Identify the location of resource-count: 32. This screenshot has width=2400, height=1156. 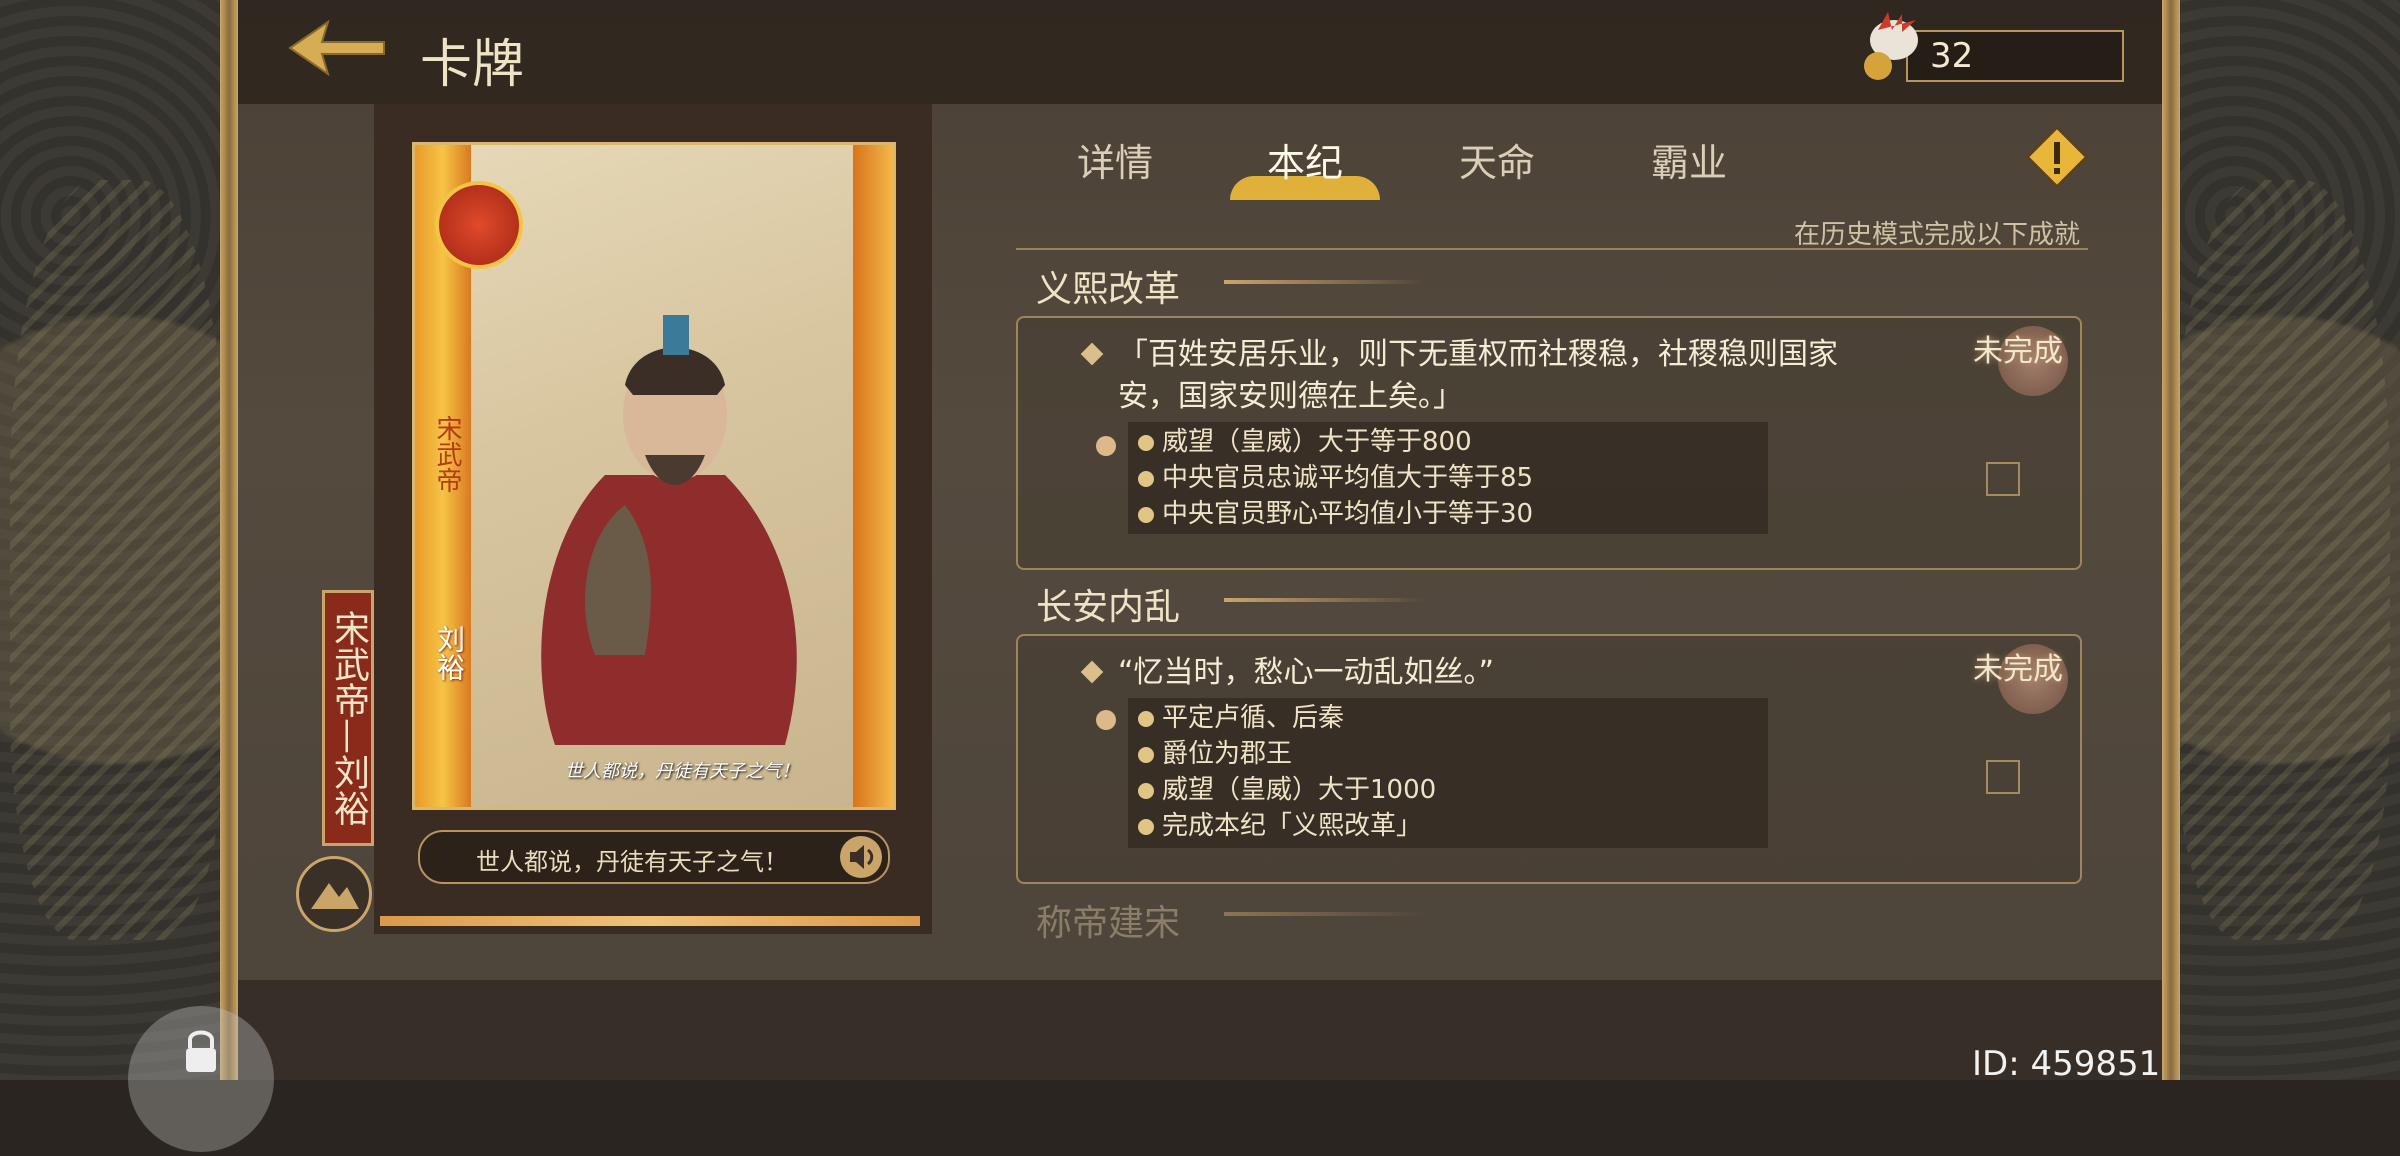
(1952, 56).